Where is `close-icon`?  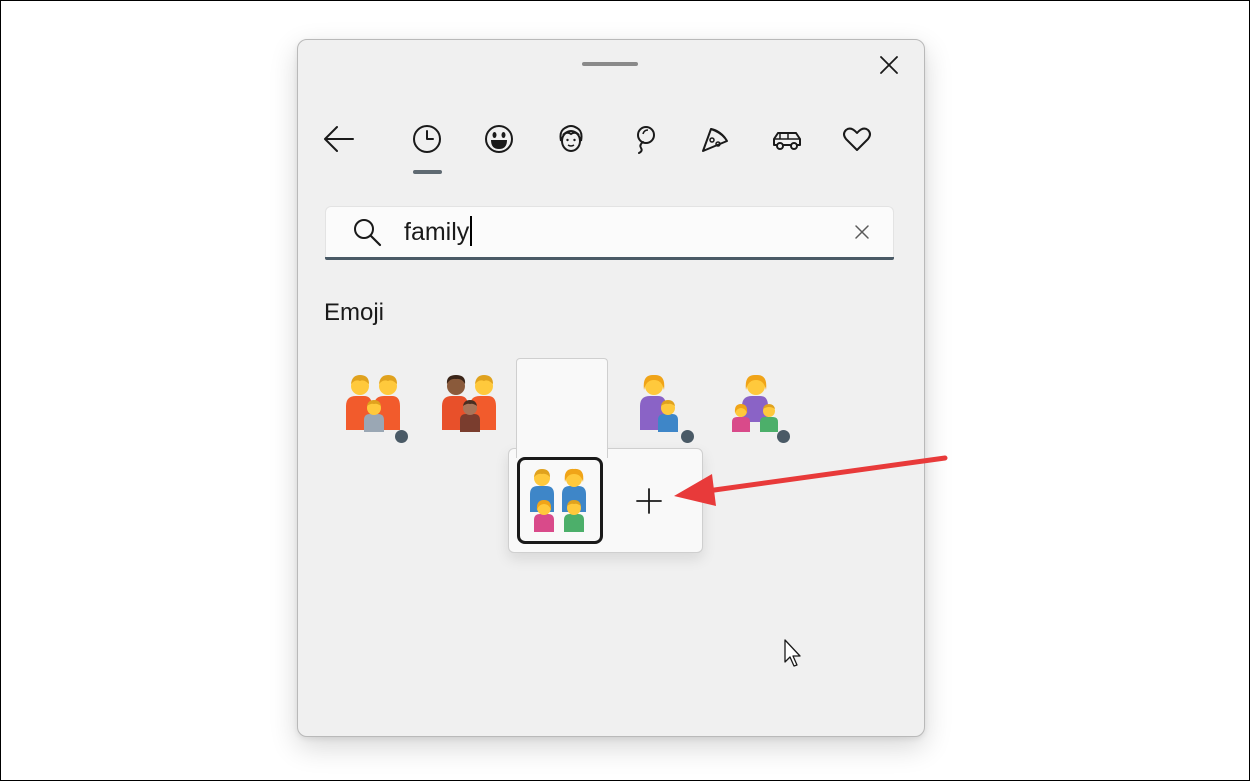
close-icon is located at coordinates (889, 65).